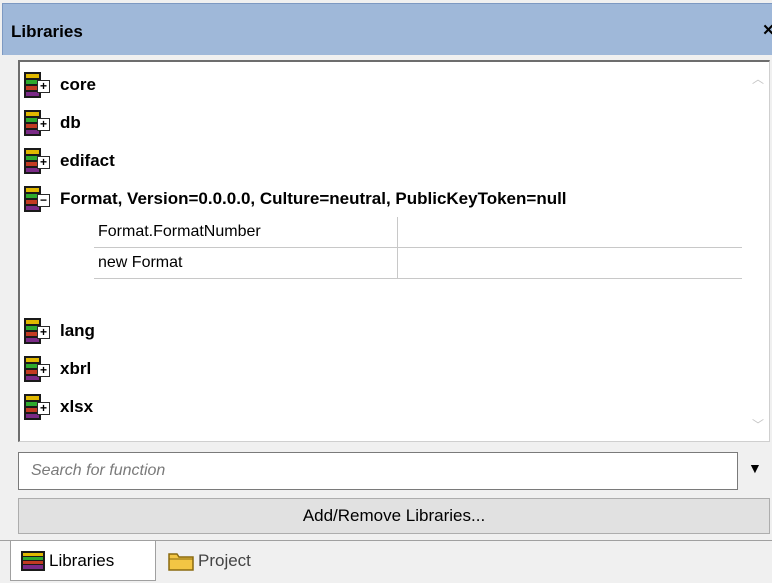 Image resolution: width=772 pixels, height=583 pixels. What do you see at coordinates (246, 232) in the screenshot?
I see `function-name: Format.FormatNumber` at bounding box center [246, 232].